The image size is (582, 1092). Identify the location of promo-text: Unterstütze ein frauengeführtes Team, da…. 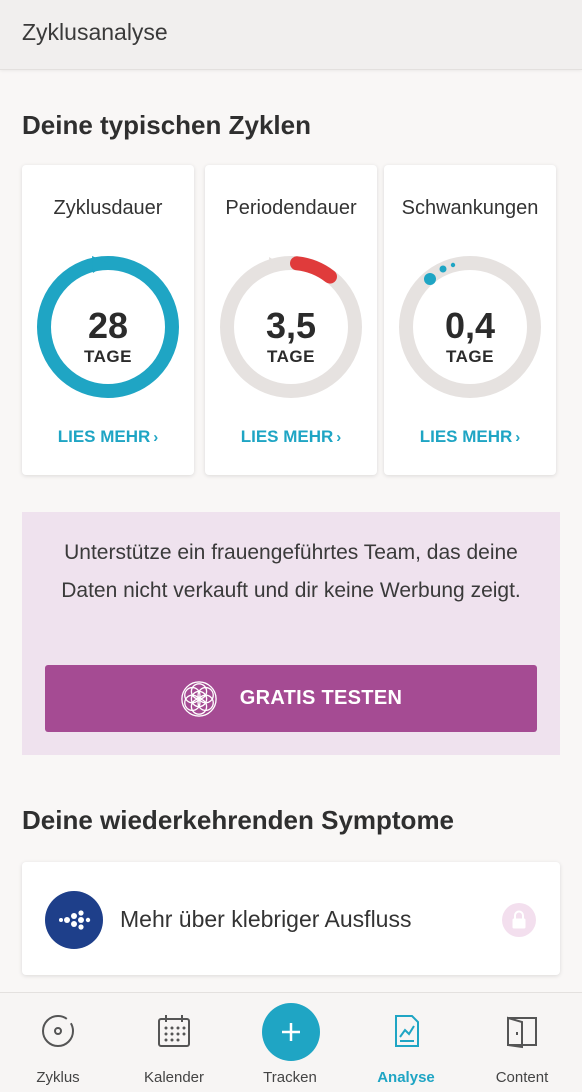
(291, 571).